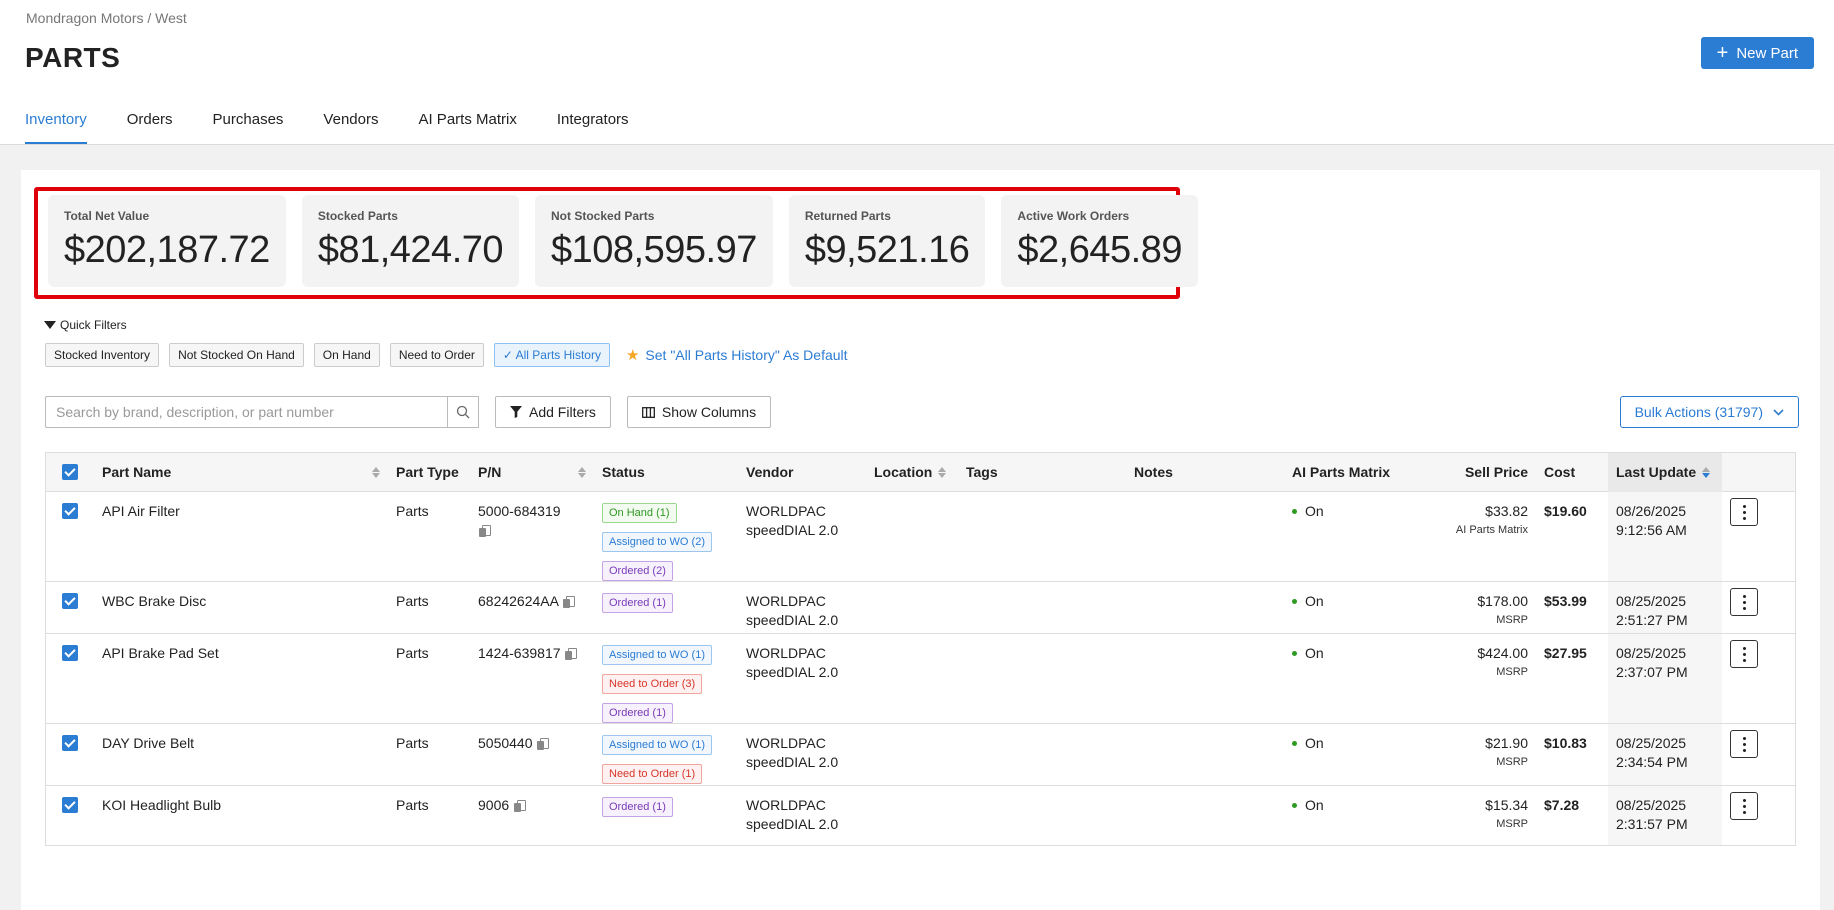 The width and height of the screenshot is (1834, 910). What do you see at coordinates (623, 472) in the screenshot?
I see `column-label: Status` at bounding box center [623, 472].